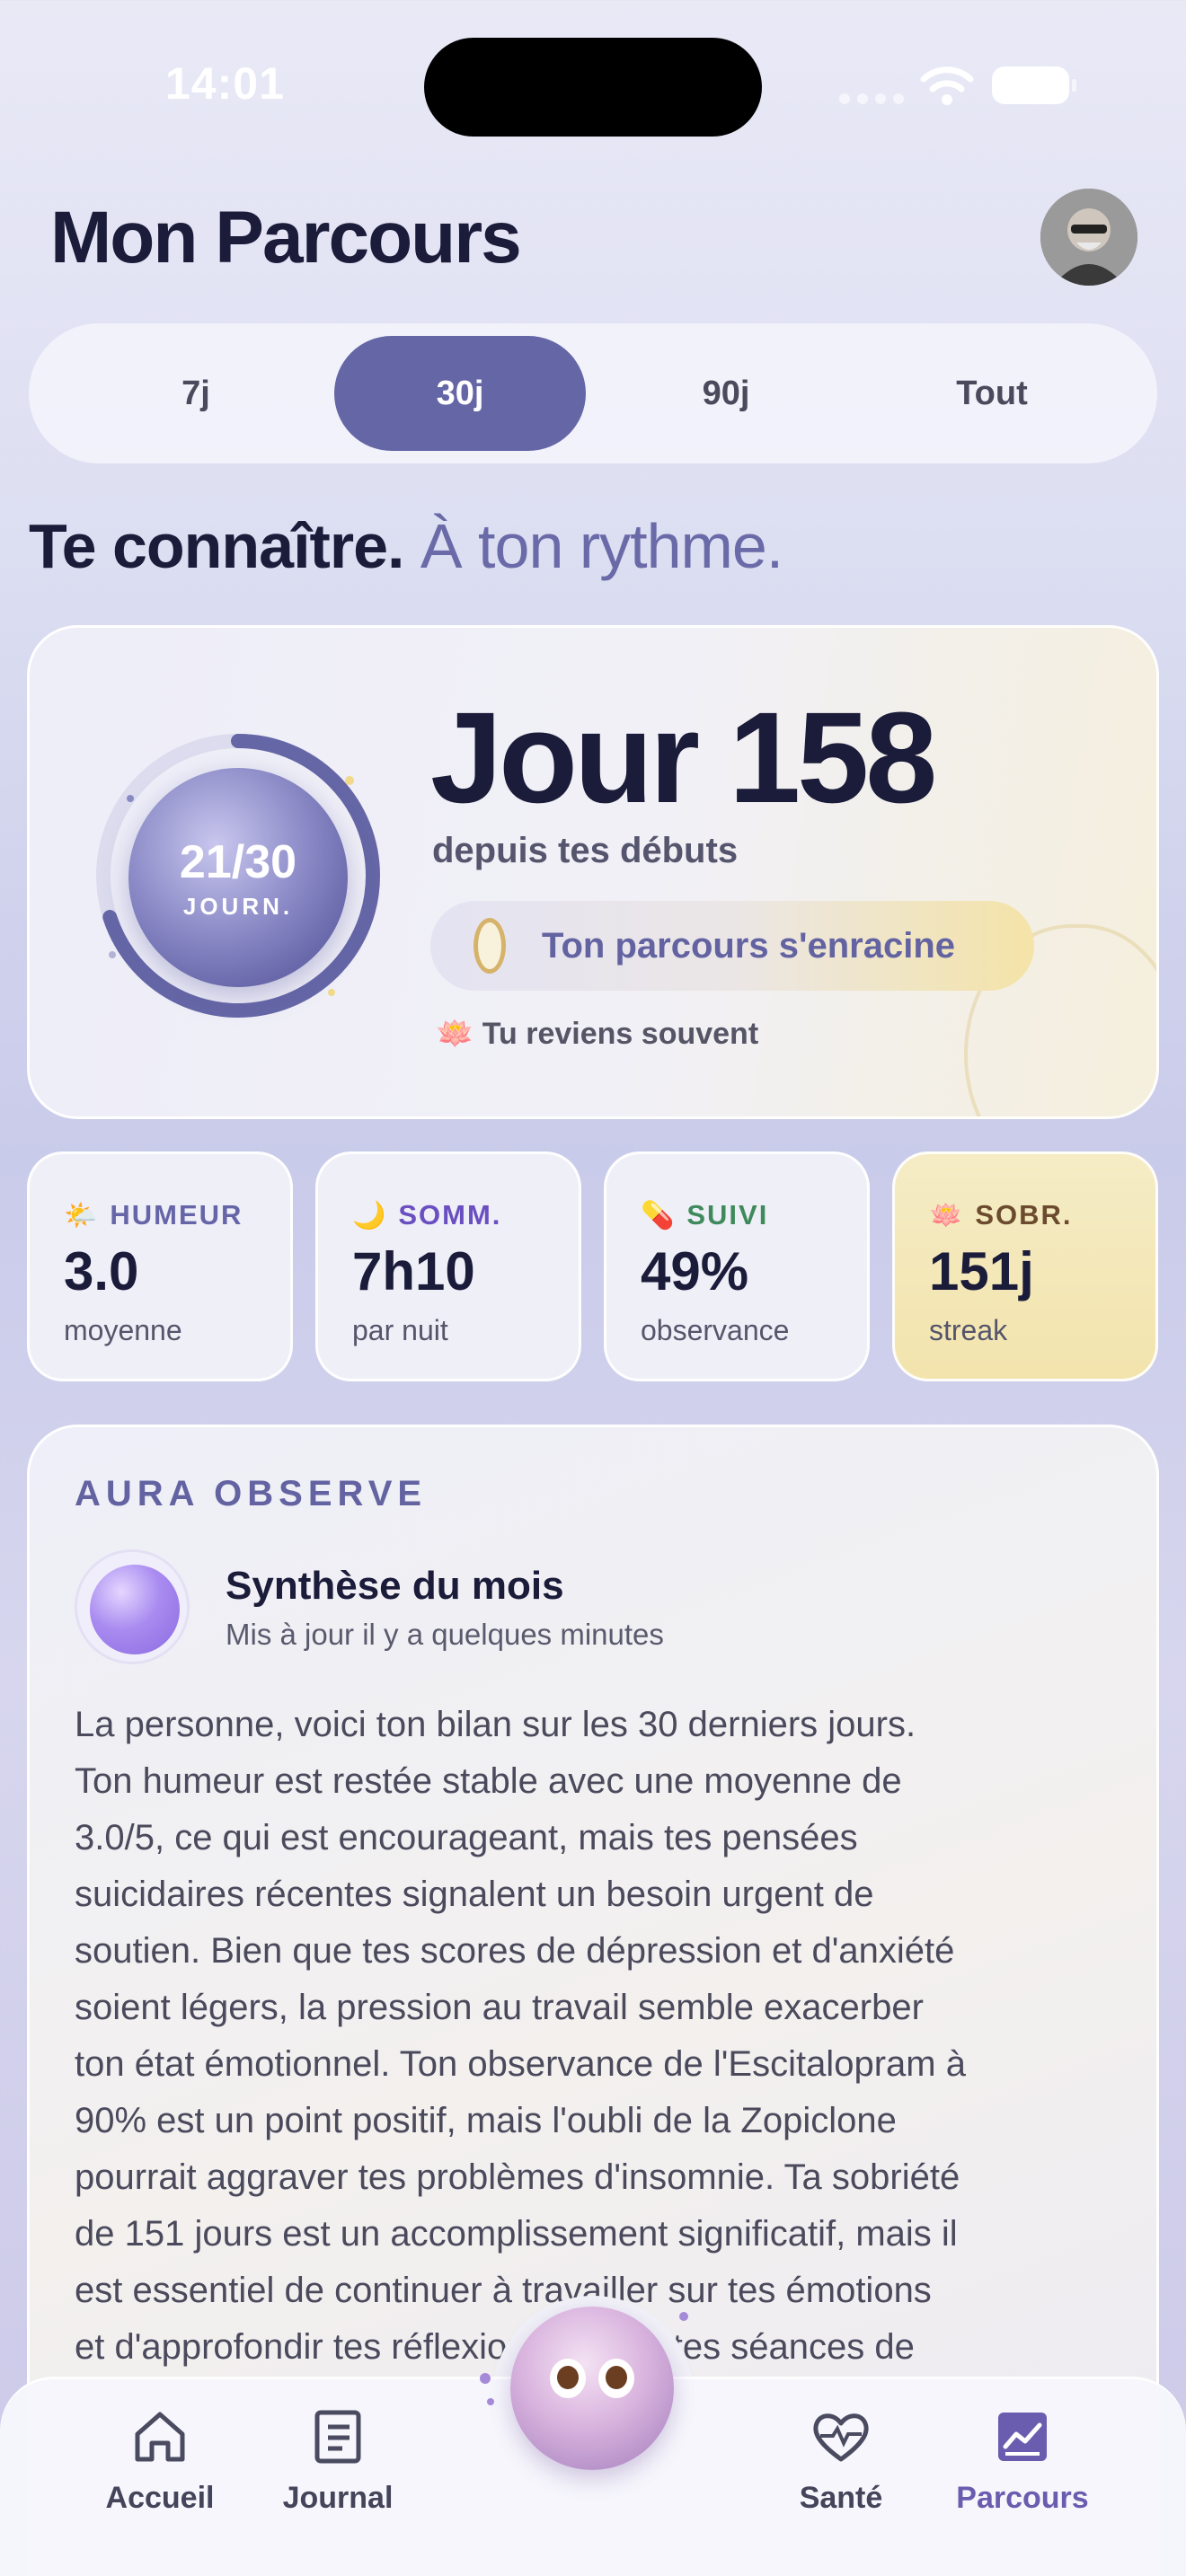 The image size is (1186, 2576). Describe the element at coordinates (727, 1215) in the screenshot. I see `stat-label: SUIVI` at that location.